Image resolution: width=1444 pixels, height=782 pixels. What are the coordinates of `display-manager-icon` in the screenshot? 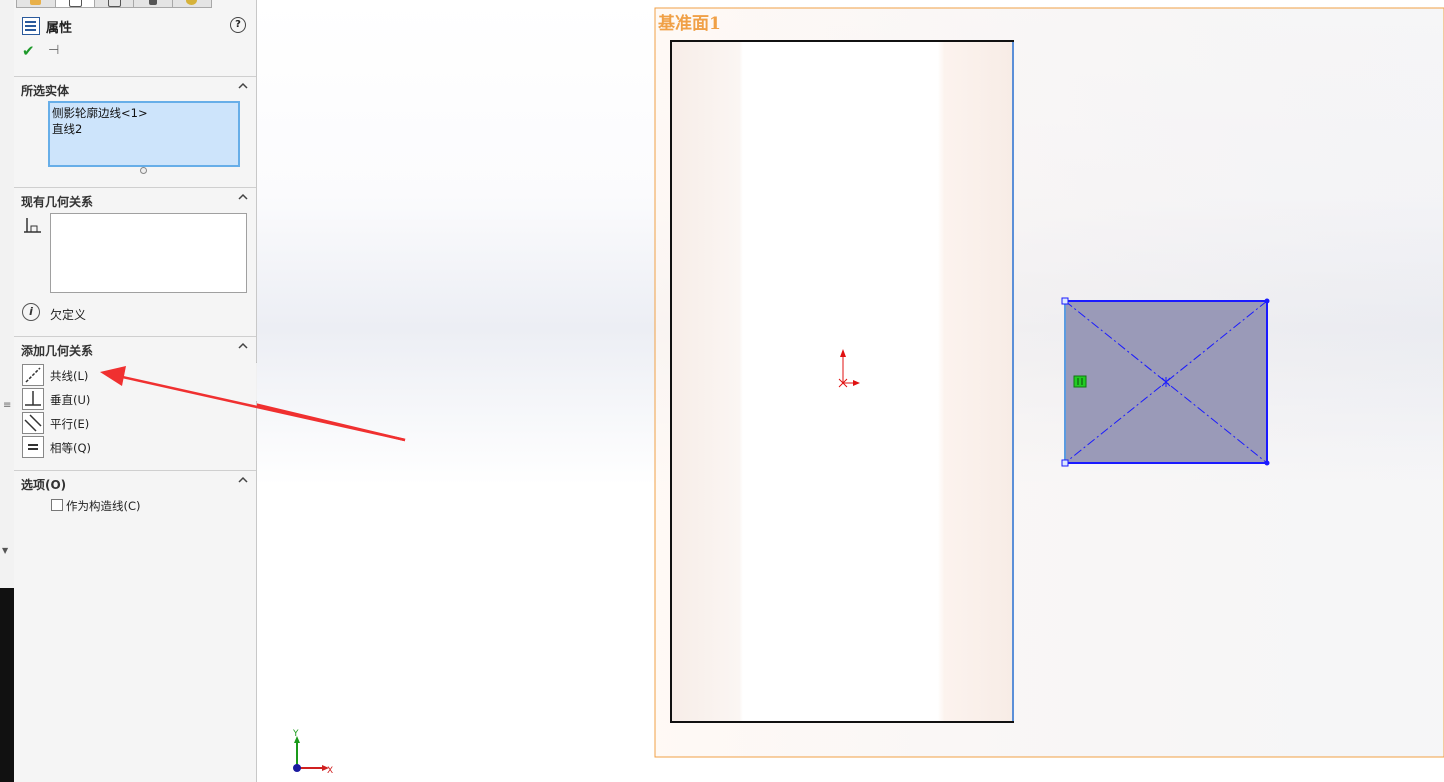 It's located at (191, 2).